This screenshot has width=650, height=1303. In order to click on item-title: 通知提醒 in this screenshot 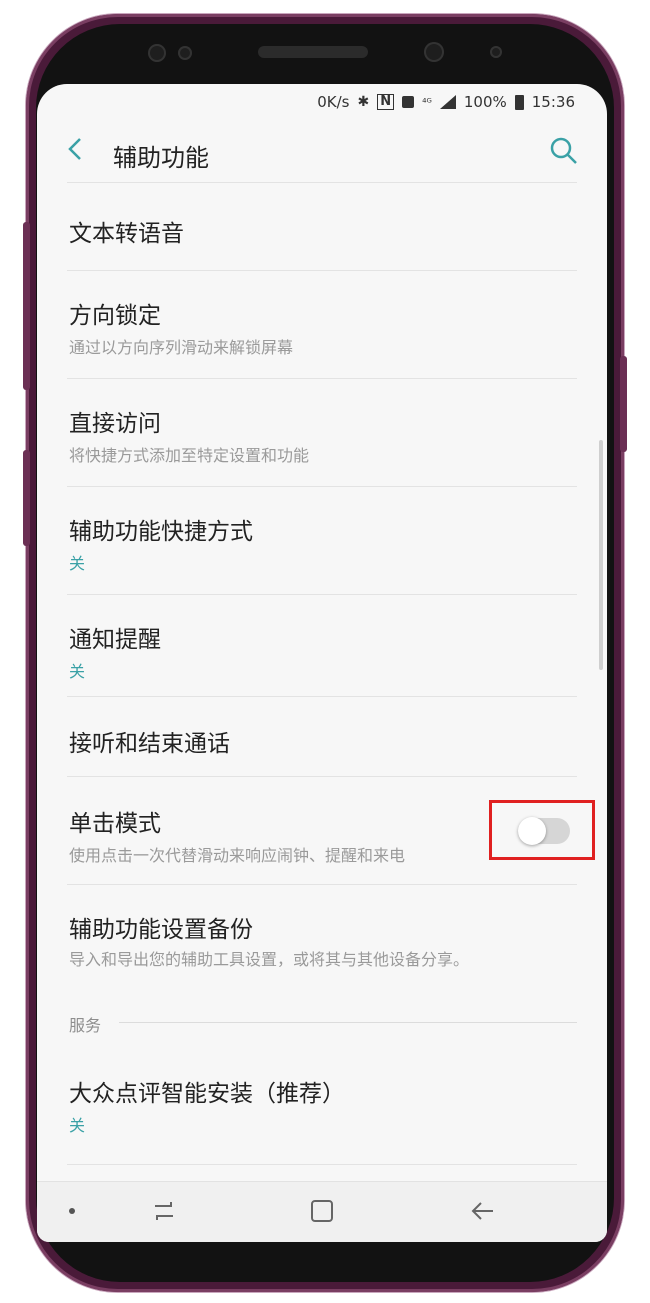, I will do `click(115, 640)`.